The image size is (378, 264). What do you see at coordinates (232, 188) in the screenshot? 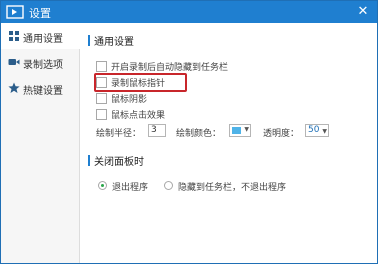
I see `radio-label: 隐藏到任务栏，不退出程序` at bounding box center [232, 188].